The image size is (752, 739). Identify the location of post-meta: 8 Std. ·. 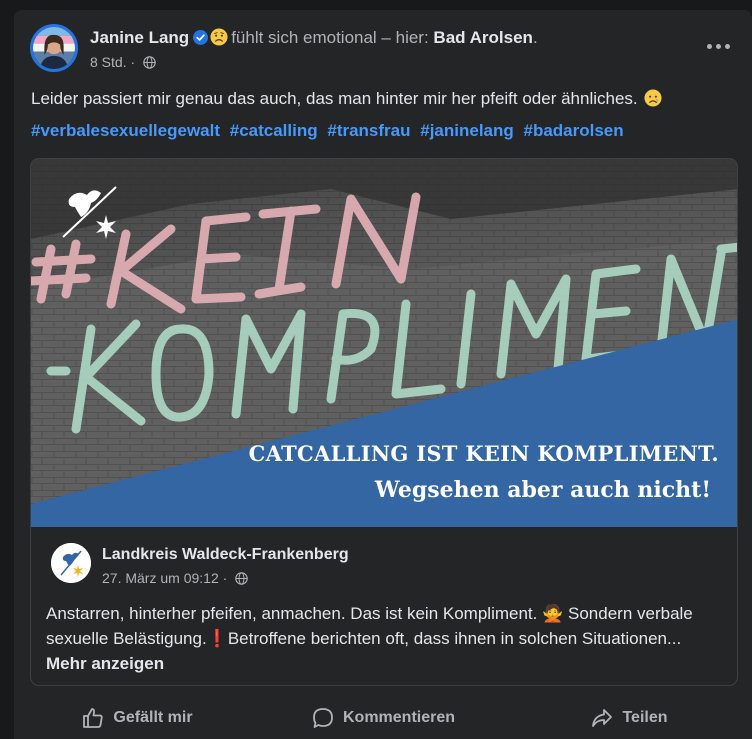
(123, 62).